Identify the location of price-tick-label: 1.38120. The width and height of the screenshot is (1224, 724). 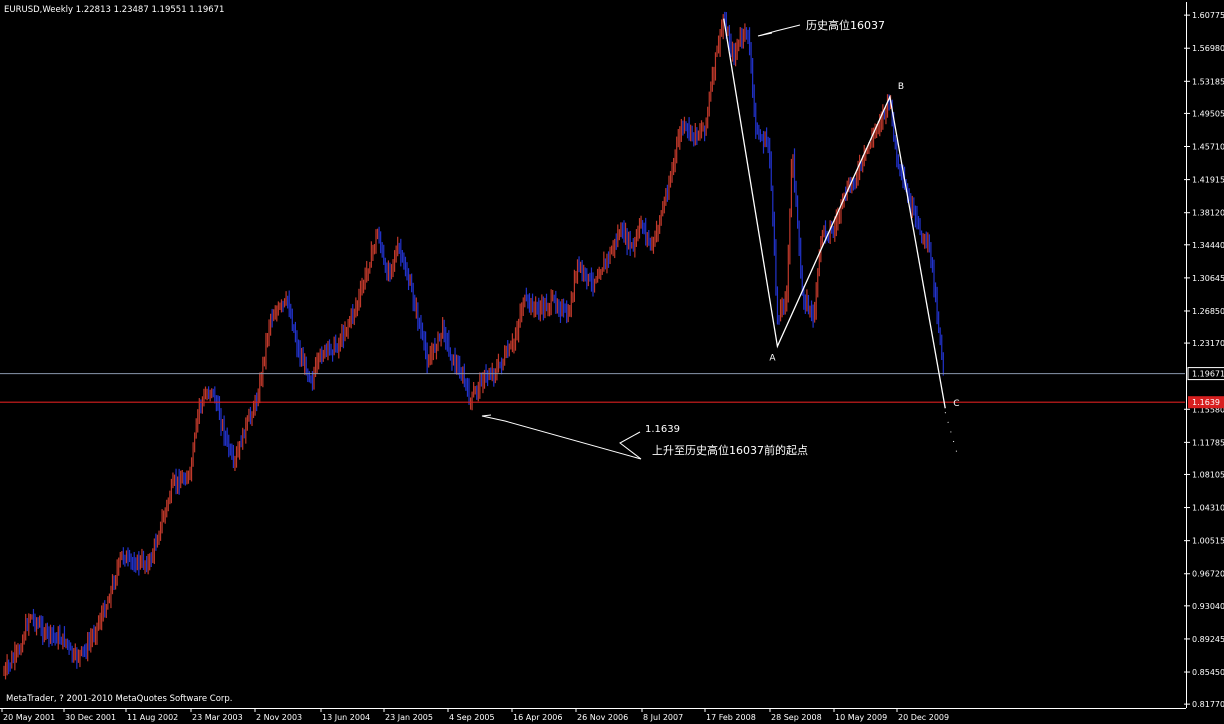
(1208, 213).